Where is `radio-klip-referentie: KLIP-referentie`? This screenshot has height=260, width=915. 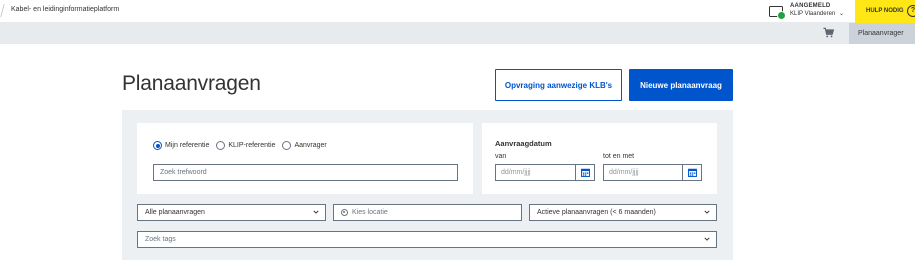
radio-klip-referentie: KLIP-referentie is located at coordinates (245, 145).